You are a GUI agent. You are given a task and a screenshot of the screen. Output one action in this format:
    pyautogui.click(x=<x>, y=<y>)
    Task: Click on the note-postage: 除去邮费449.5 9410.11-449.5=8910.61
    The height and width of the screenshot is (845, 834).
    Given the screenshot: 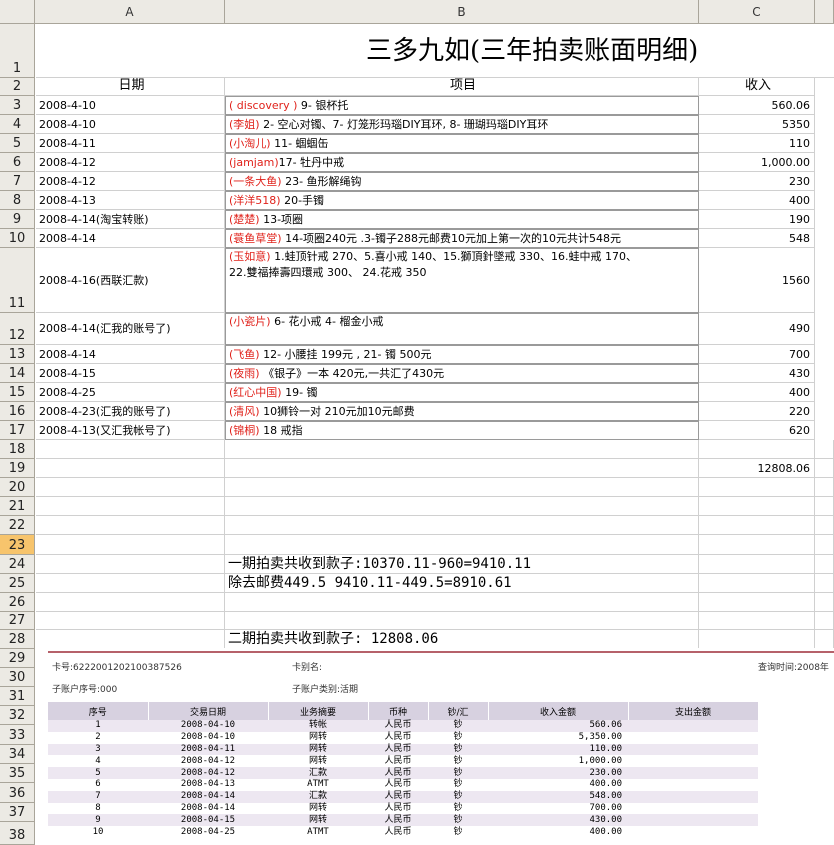 What is the action you would take?
    pyautogui.click(x=462, y=583)
    